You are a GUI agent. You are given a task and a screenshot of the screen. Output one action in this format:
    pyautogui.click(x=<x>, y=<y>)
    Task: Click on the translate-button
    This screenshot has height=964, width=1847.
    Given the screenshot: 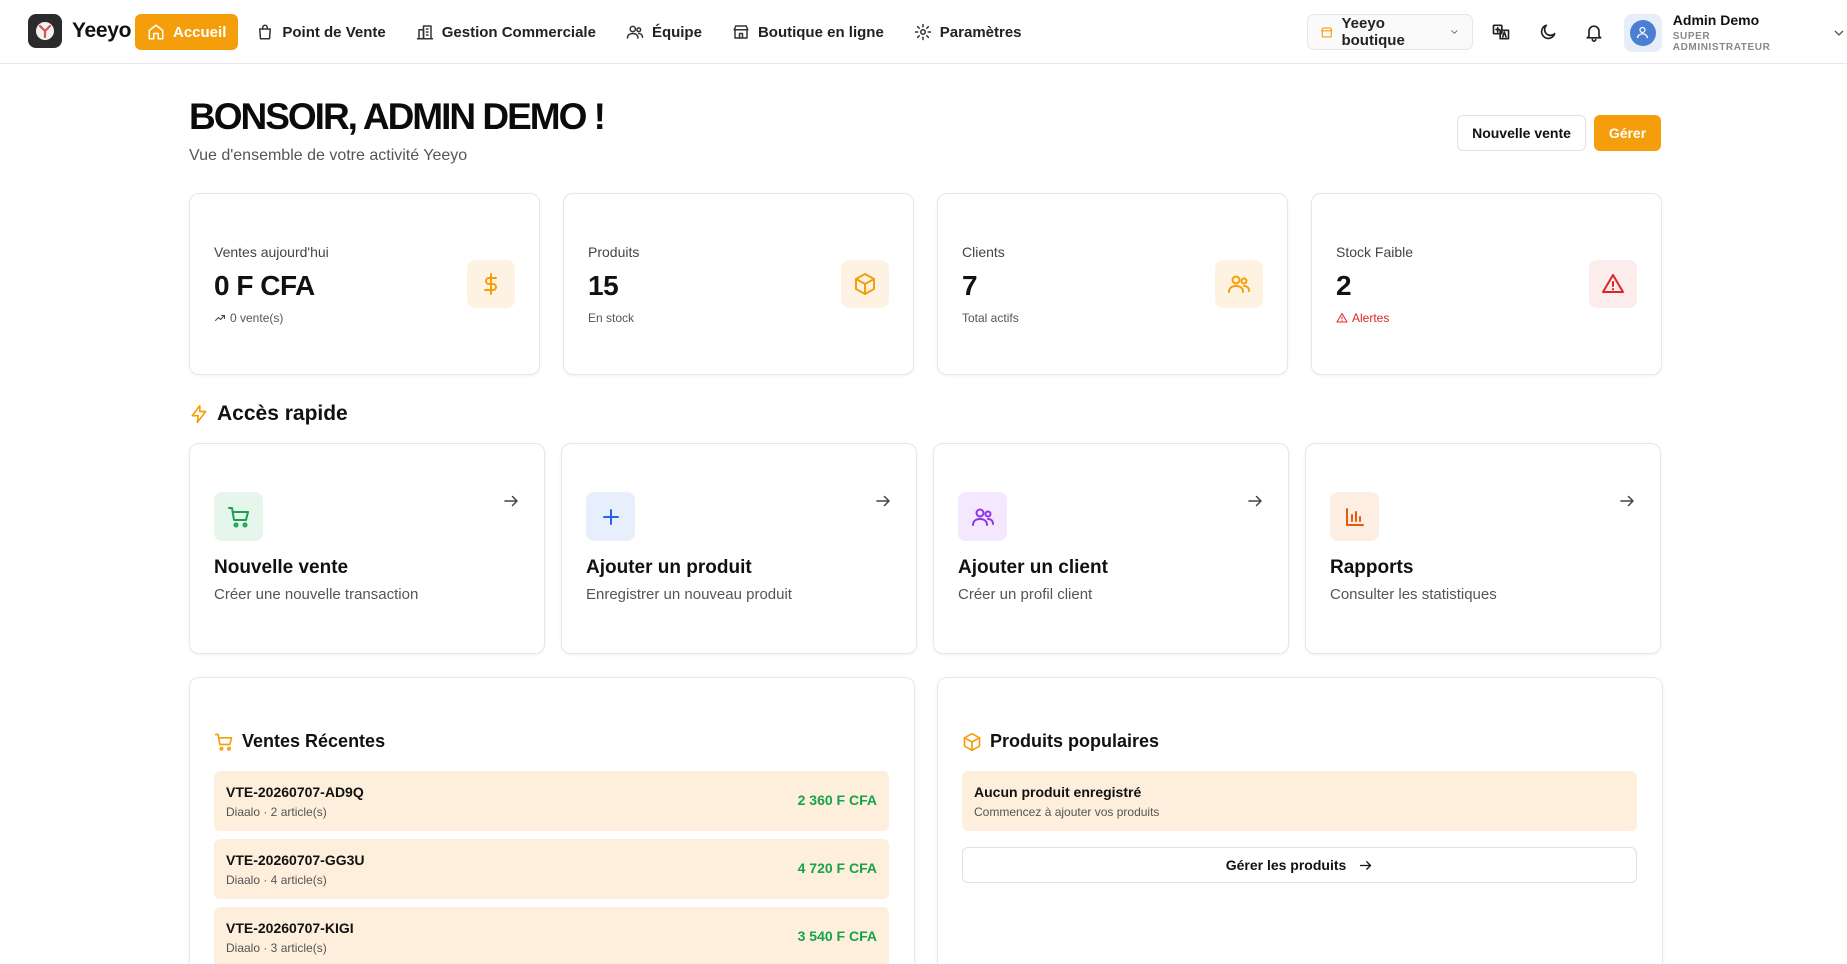 What is the action you would take?
    pyautogui.click(x=1501, y=32)
    